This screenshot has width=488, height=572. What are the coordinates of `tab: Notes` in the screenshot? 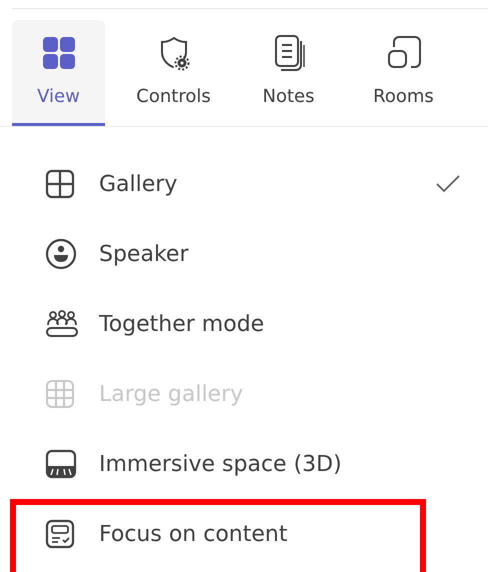 It's located at (288, 73).